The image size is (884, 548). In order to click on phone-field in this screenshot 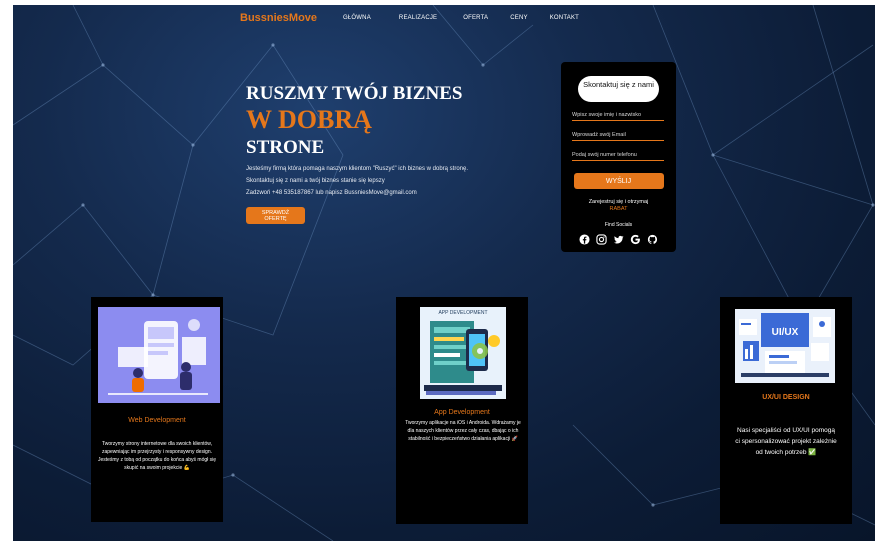, I will do `click(618, 155)`.